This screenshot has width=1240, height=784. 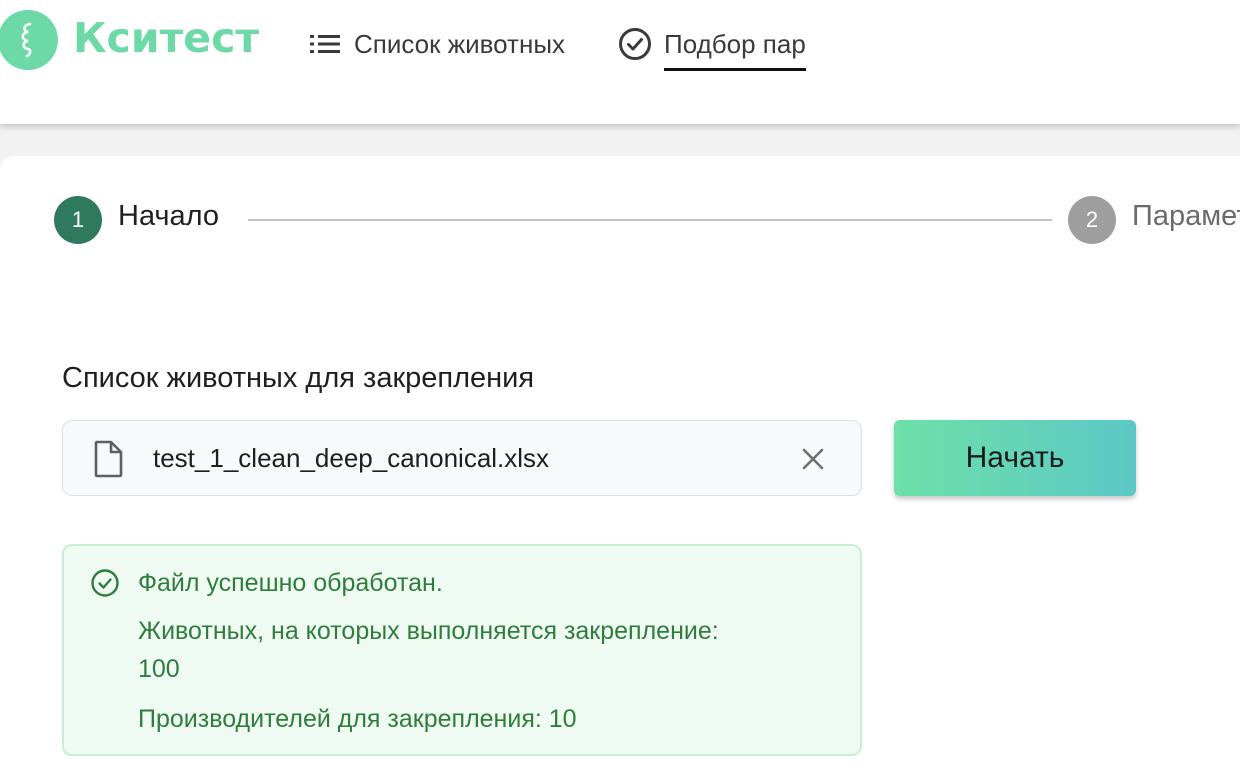 What do you see at coordinates (735, 69) in the screenshot?
I see `active-tab-underline` at bounding box center [735, 69].